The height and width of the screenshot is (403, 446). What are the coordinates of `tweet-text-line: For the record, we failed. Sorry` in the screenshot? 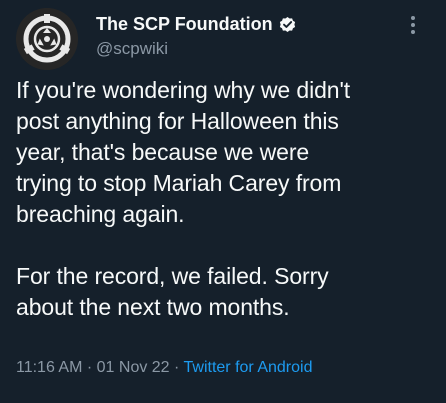 It's located at (172, 276).